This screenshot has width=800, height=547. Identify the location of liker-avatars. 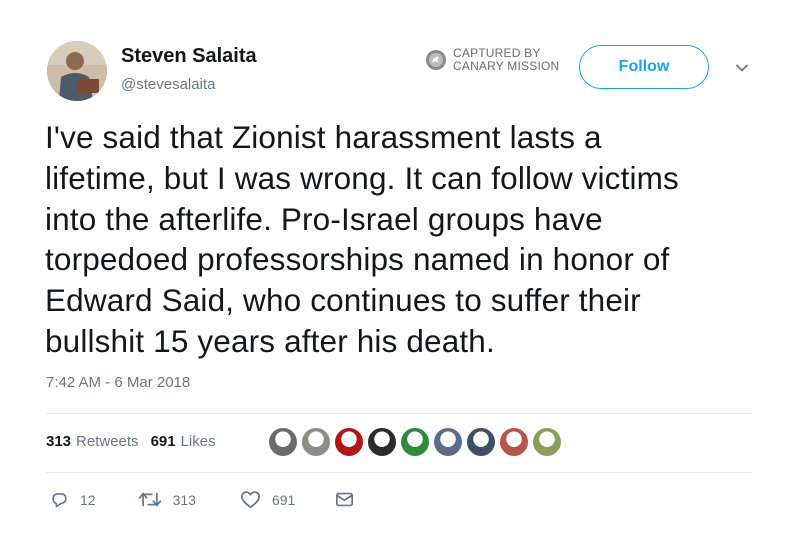
(415, 442).